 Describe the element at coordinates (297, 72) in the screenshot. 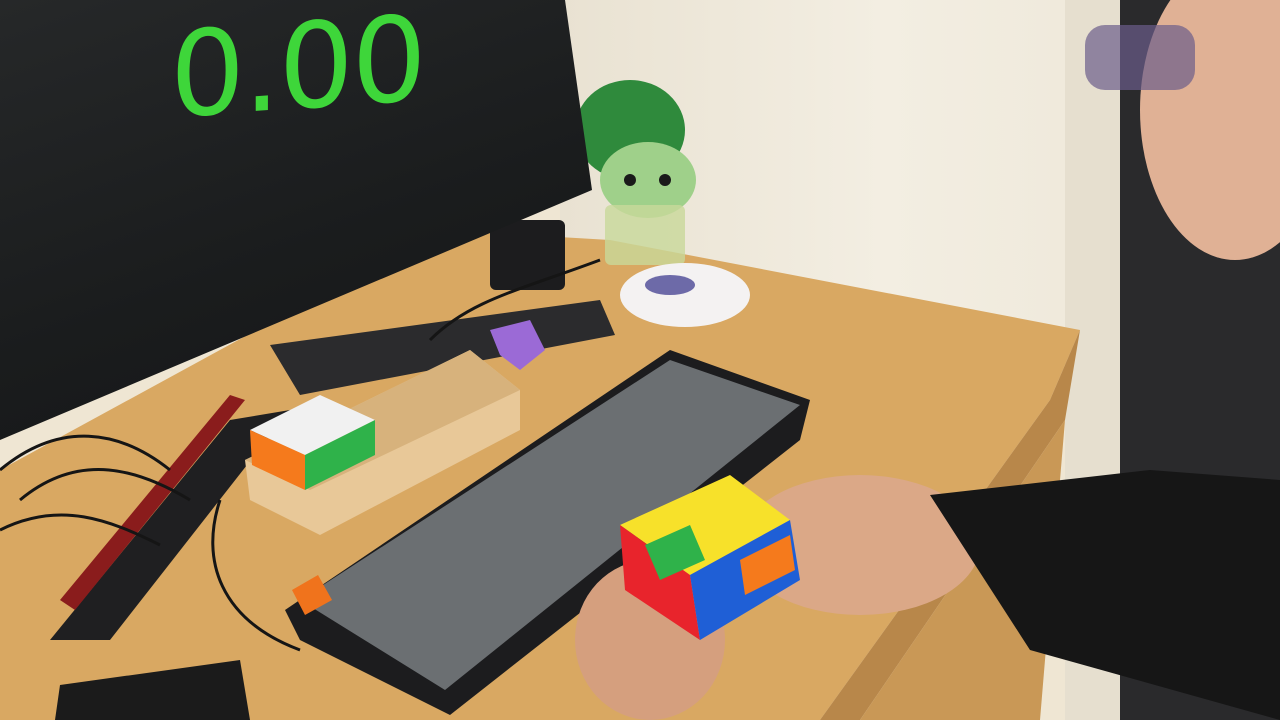

I see `timer-display: 0.00` at that location.